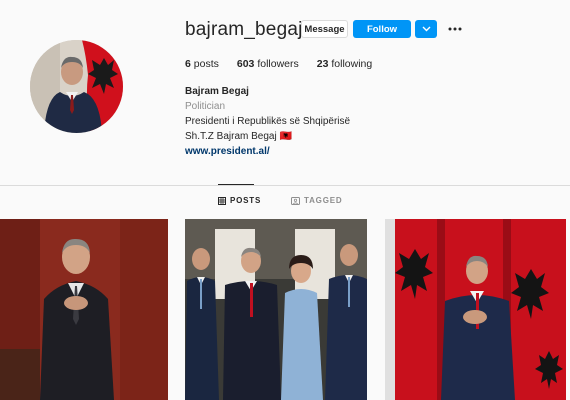 This screenshot has width=570, height=400. I want to click on suggested-dropdown-button, so click(426, 29).